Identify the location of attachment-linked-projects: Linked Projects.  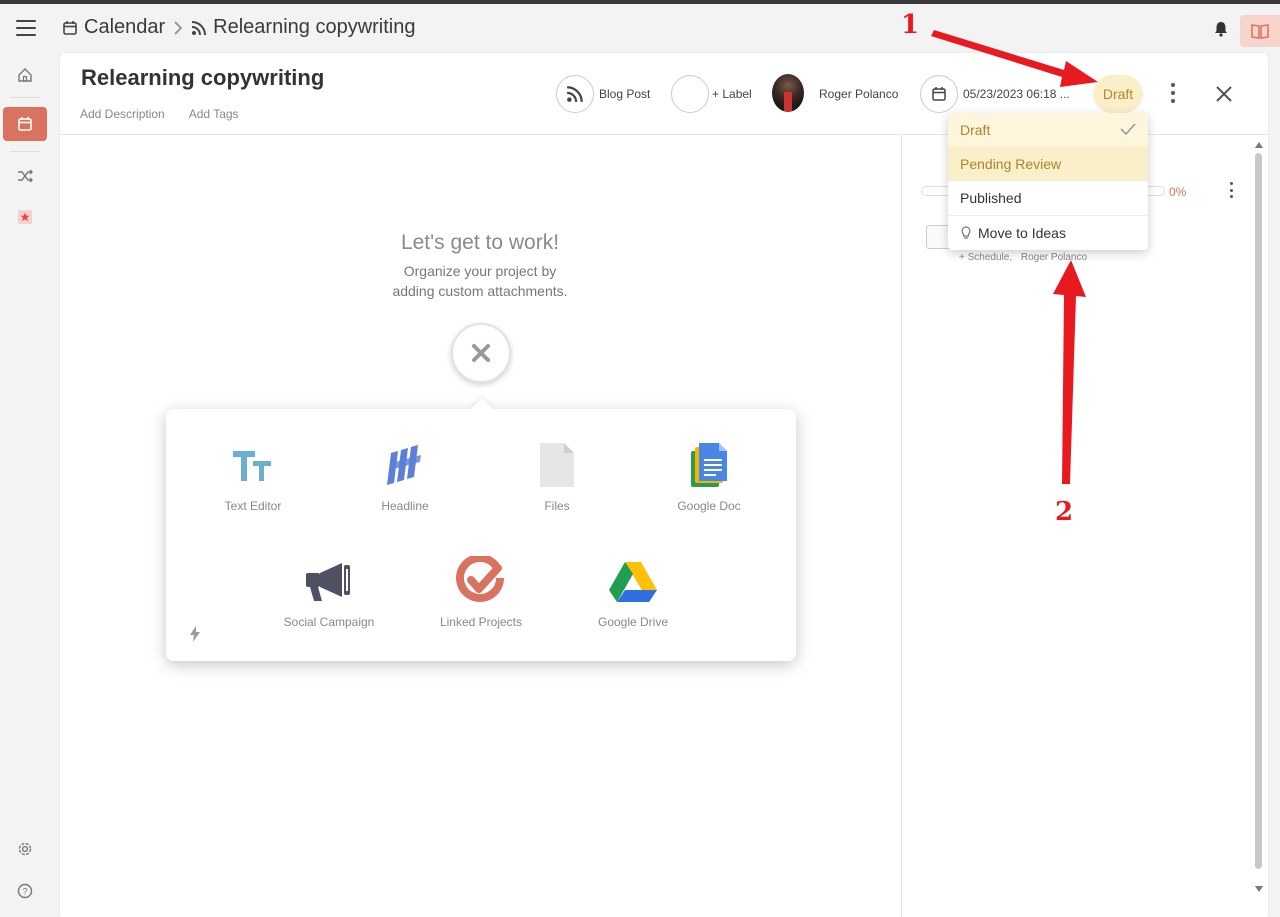
(481, 605).